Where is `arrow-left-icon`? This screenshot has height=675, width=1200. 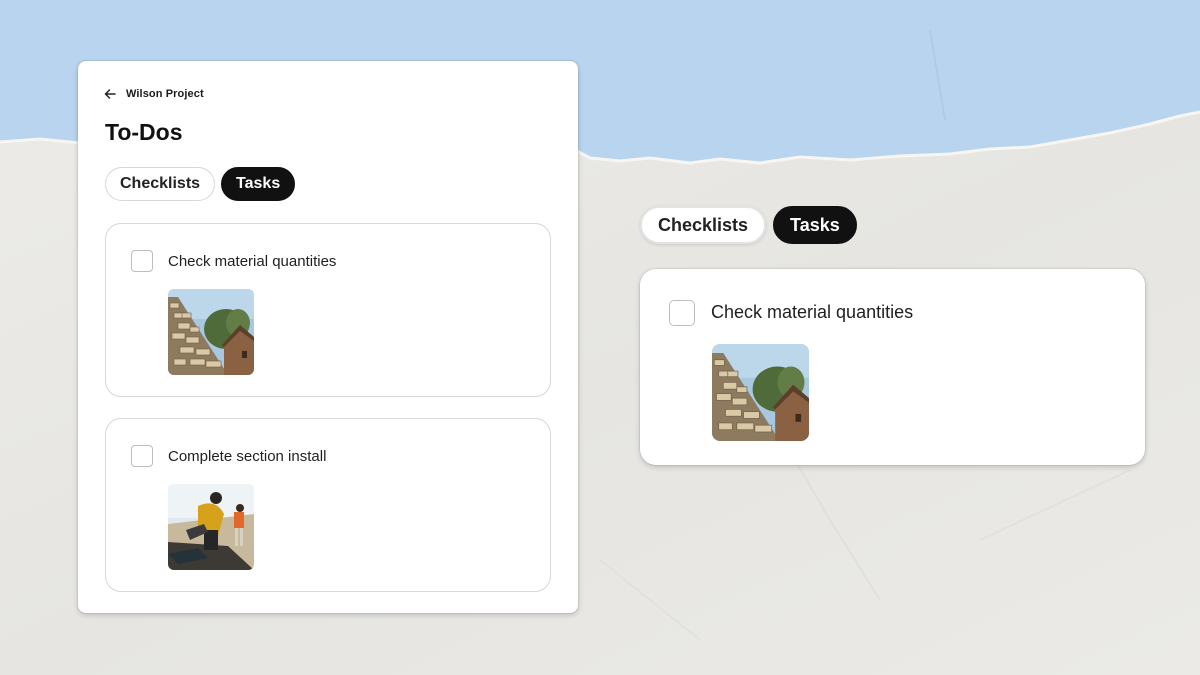
arrow-left-icon is located at coordinates (110, 94).